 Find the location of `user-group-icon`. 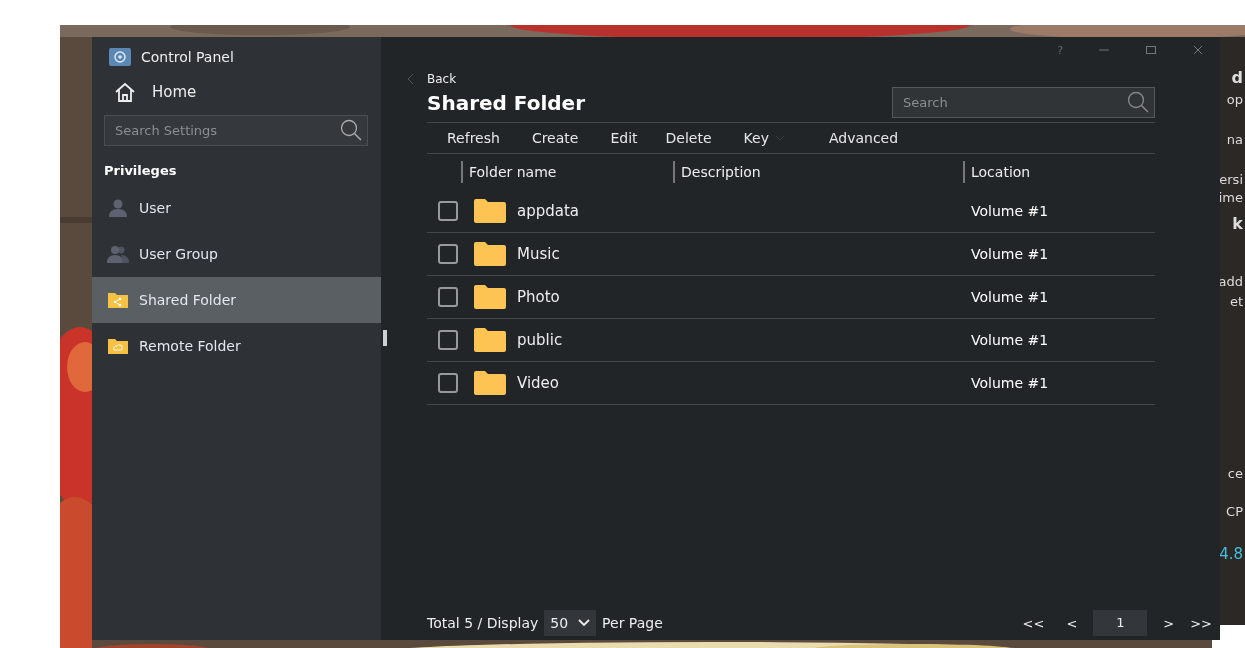

user-group-icon is located at coordinates (118, 254).